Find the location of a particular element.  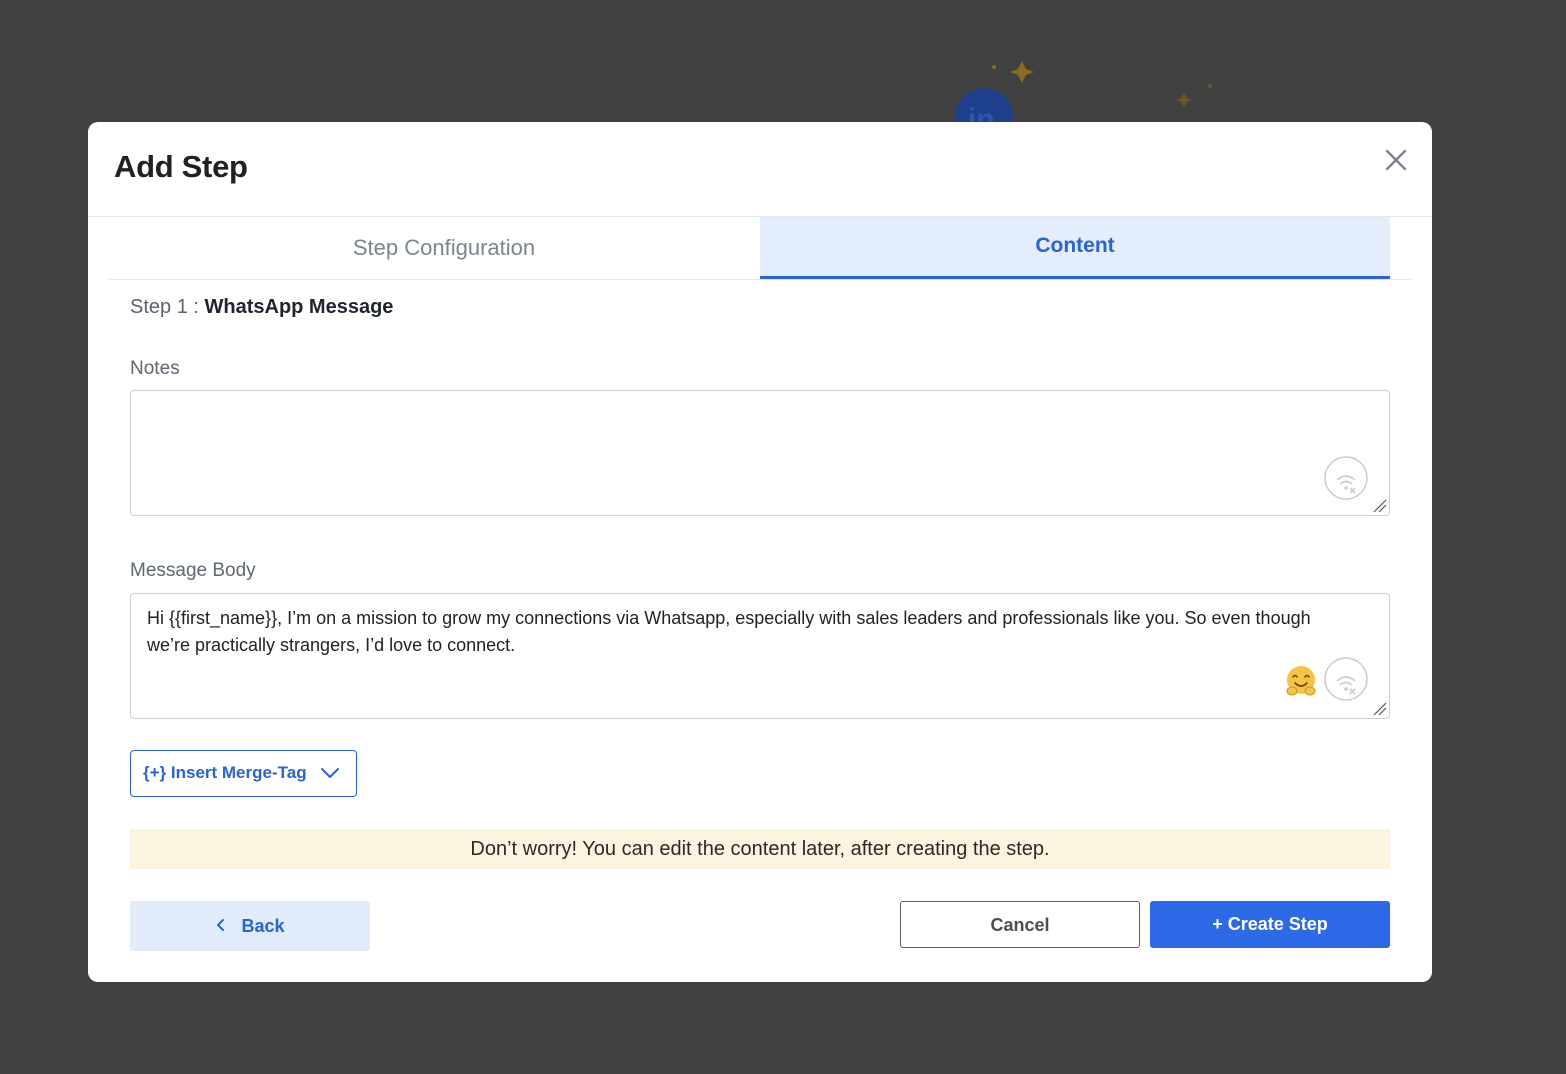

back-button-label: Back is located at coordinates (263, 926).